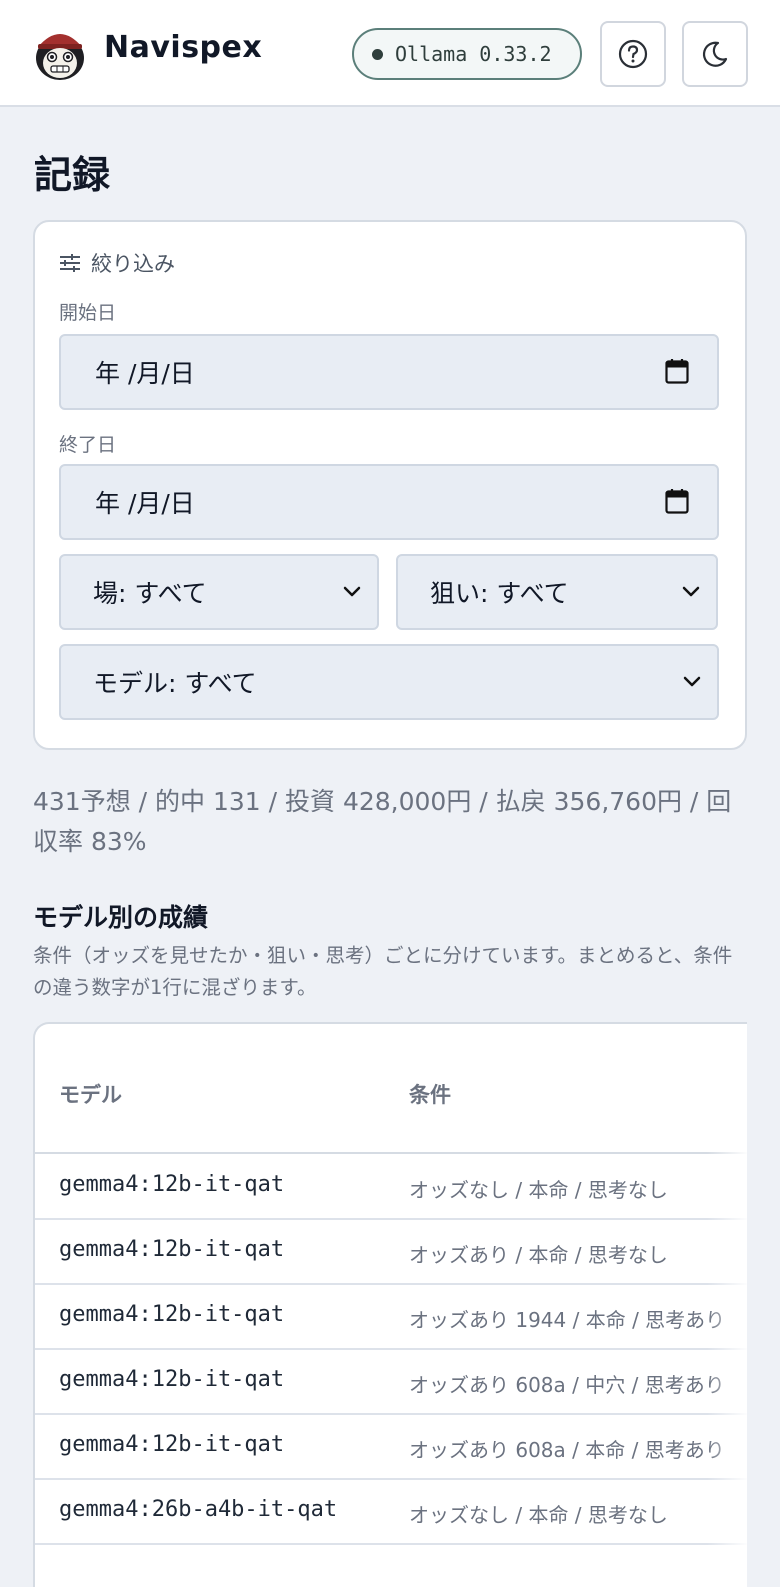  Describe the element at coordinates (88, 313) in the screenshot. I see `start-date-label: 開始日` at that location.